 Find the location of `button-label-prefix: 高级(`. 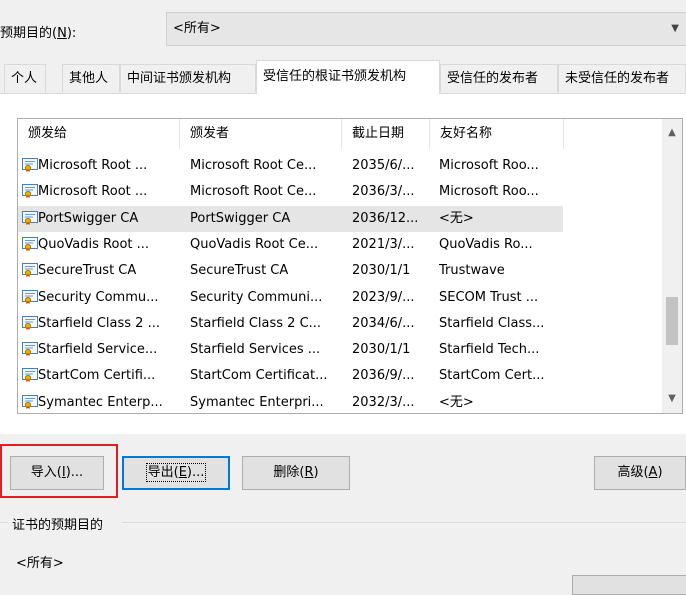

button-label-prefix: 高级( is located at coordinates (633, 472).